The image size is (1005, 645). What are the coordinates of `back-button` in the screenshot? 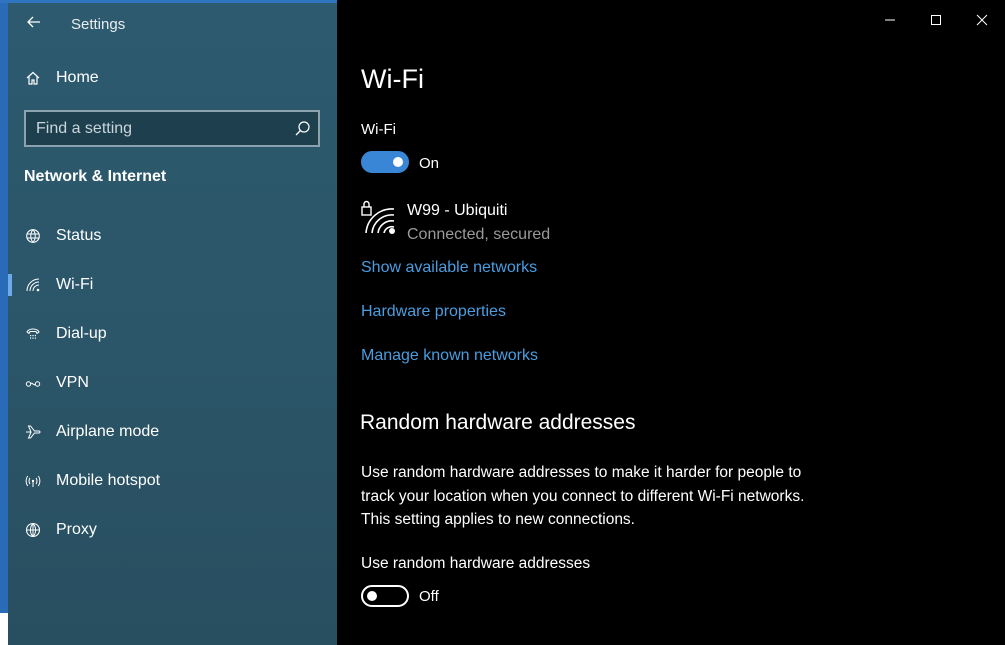 It's located at (34, 22).